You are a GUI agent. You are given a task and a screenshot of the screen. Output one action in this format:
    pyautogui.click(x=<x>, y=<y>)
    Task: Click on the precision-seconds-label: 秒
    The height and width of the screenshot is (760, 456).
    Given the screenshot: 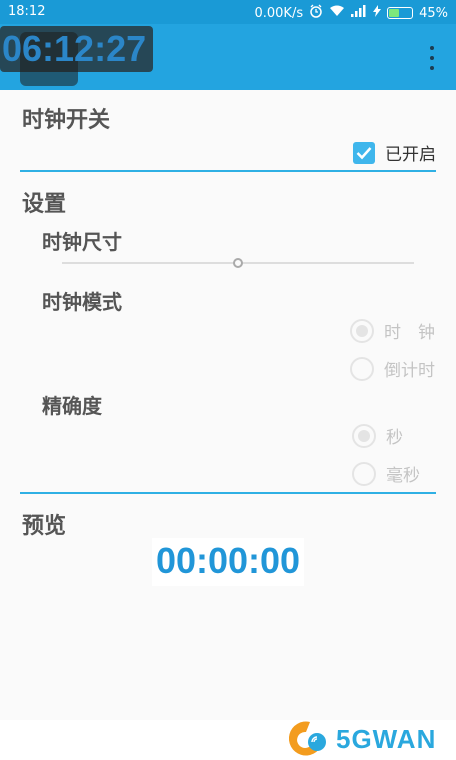 What is the action you would take?
    pyautogui.click(x=394, y=438)
    